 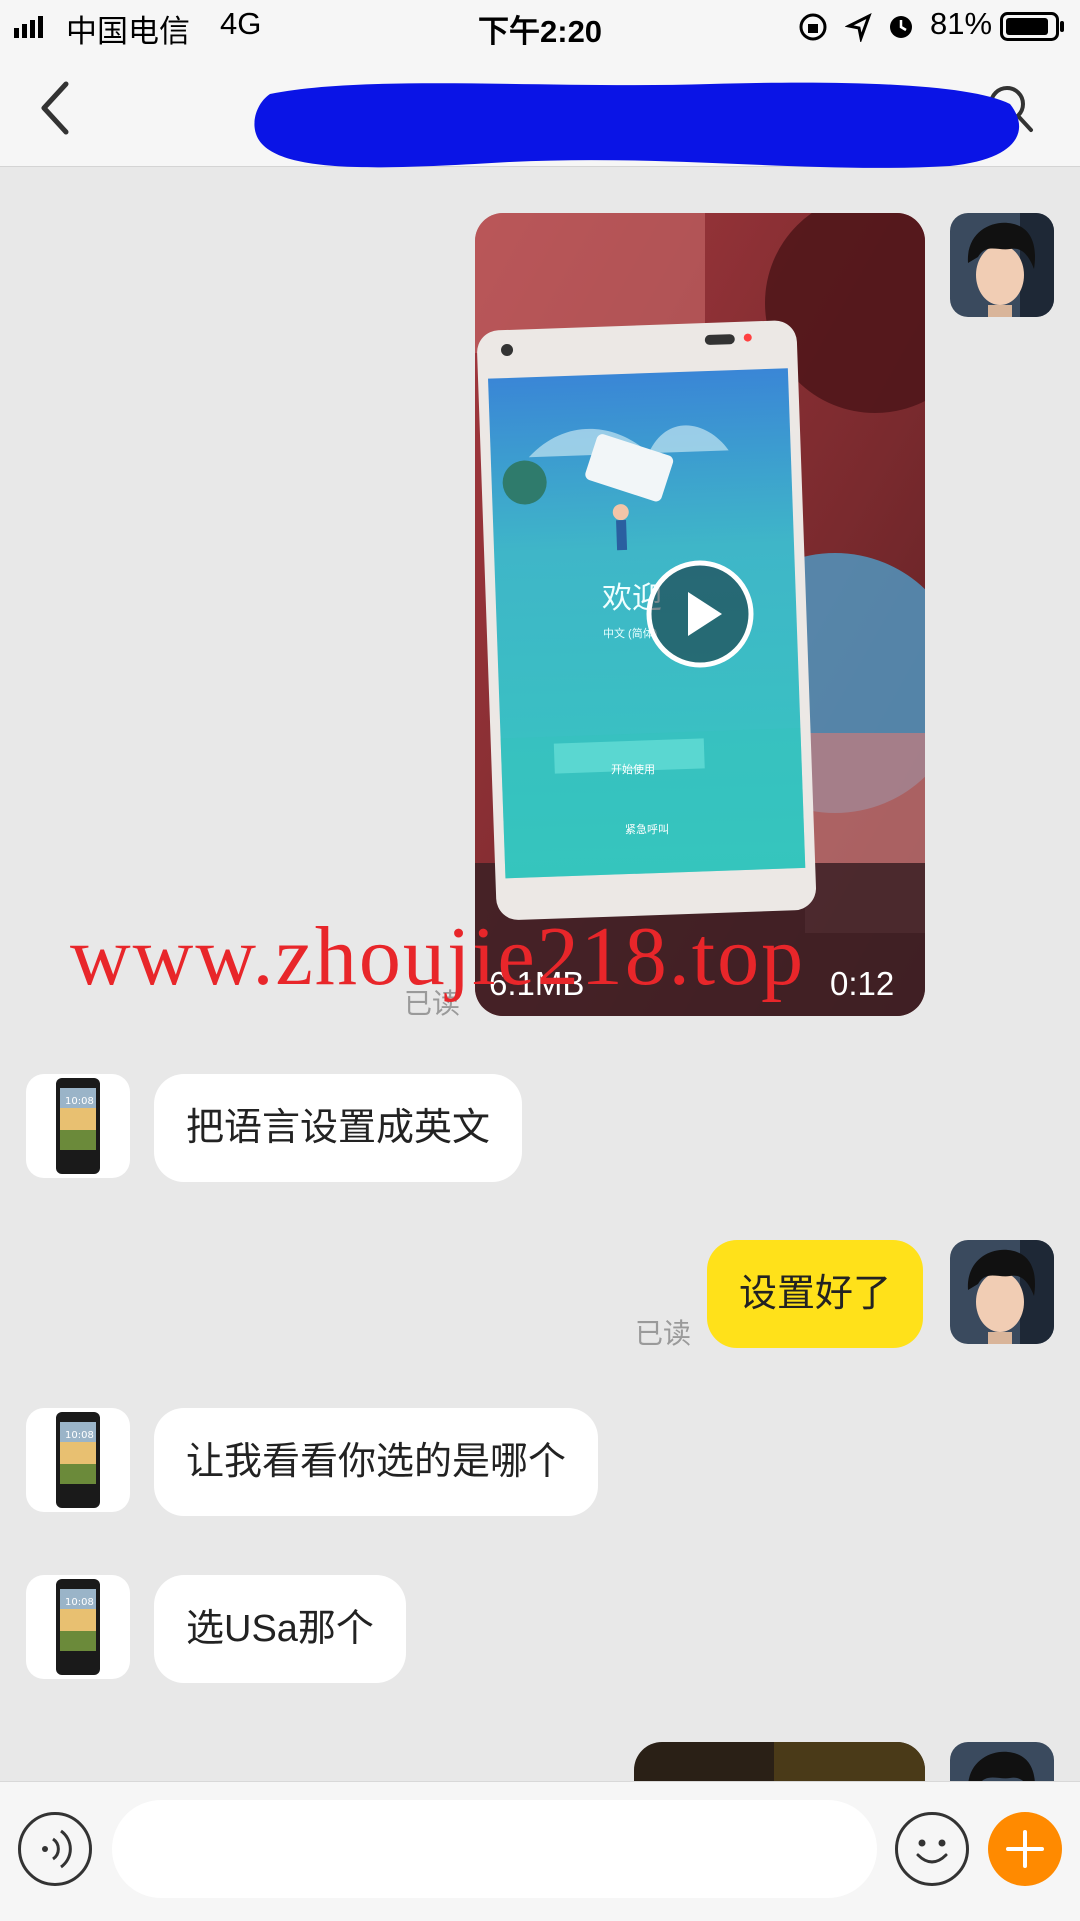 I want to click on voice-icon, so click(x=57, y=1849).